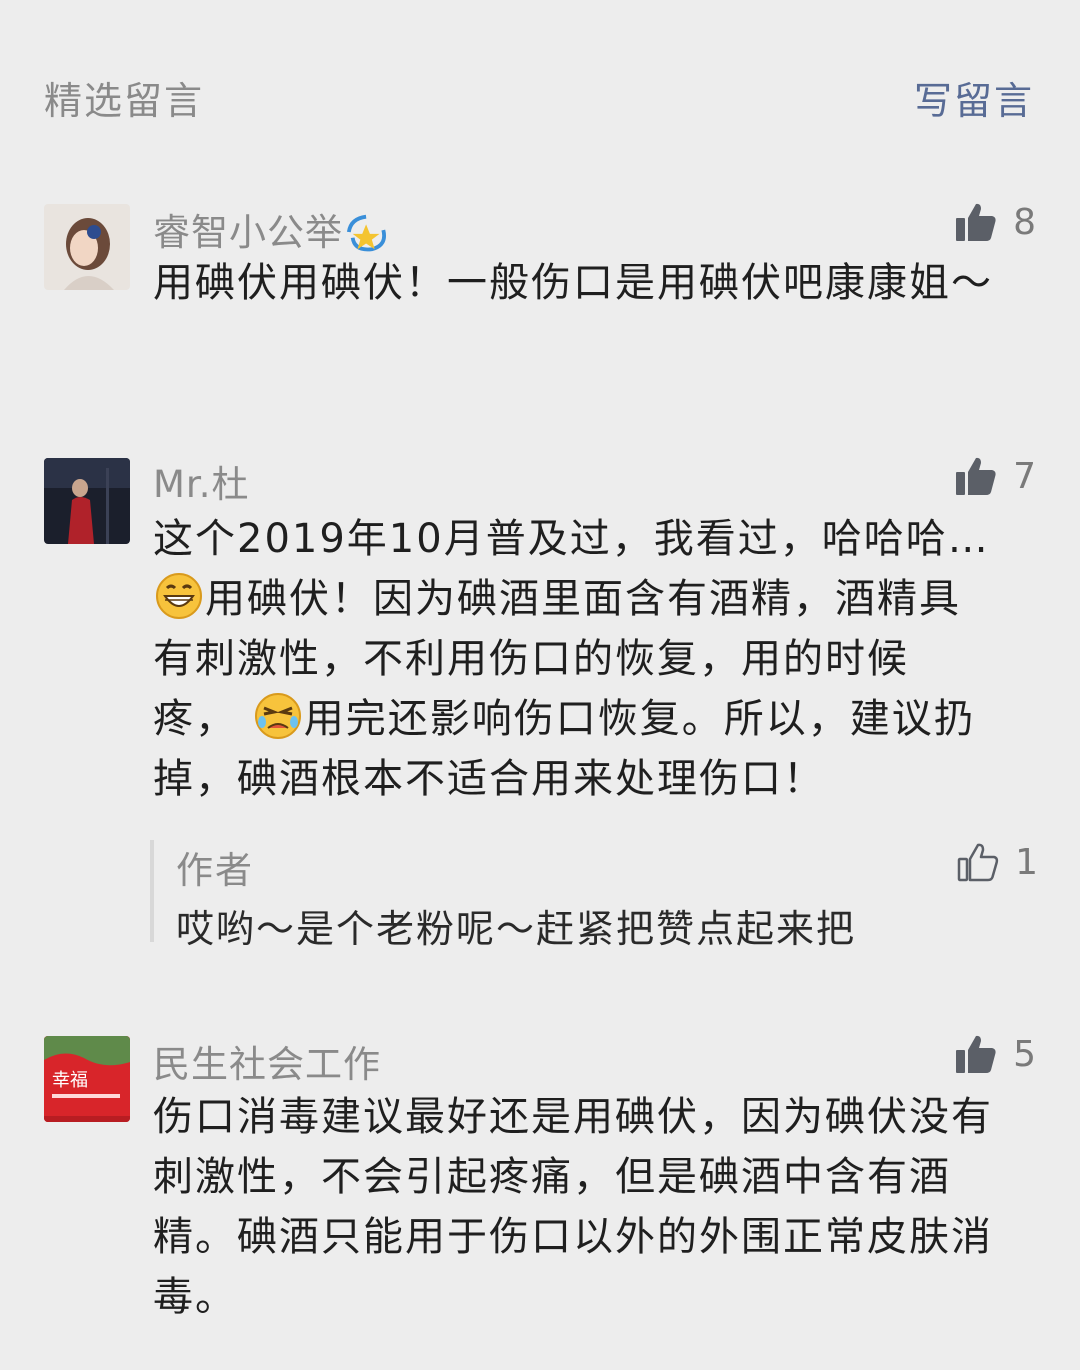 This screenshot has height=1370, width=1080. I want to click on like-button: 7, so click(995, 476).